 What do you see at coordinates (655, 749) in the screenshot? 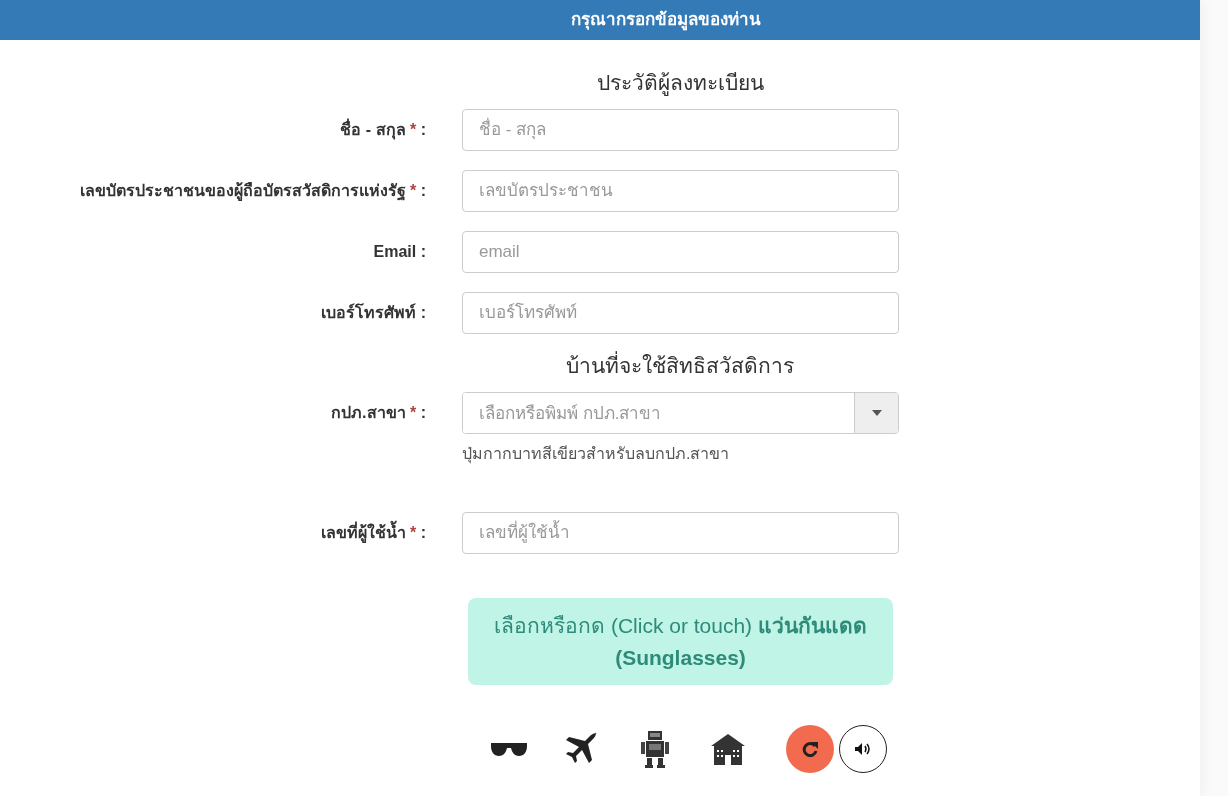
I see `robot-icon` at bounding box center [655, 749].